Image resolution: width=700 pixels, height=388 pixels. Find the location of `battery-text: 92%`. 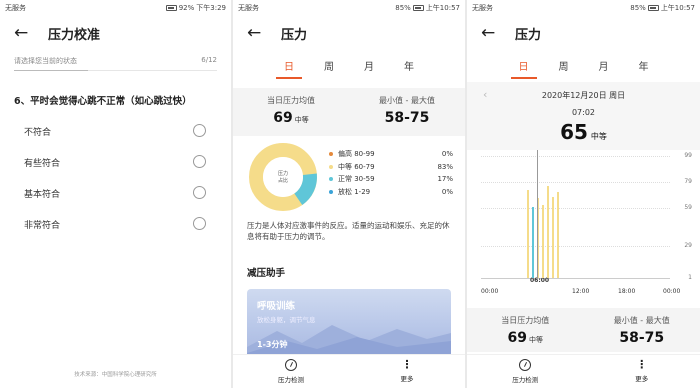

battery-text: 92% is located at coordinates (186, 8).